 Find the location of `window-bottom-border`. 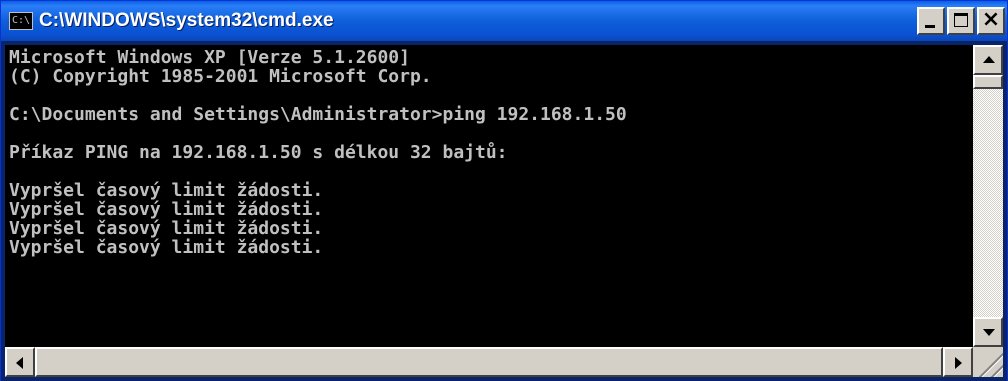

window-bottom-border is located at coordinates (504, 379).